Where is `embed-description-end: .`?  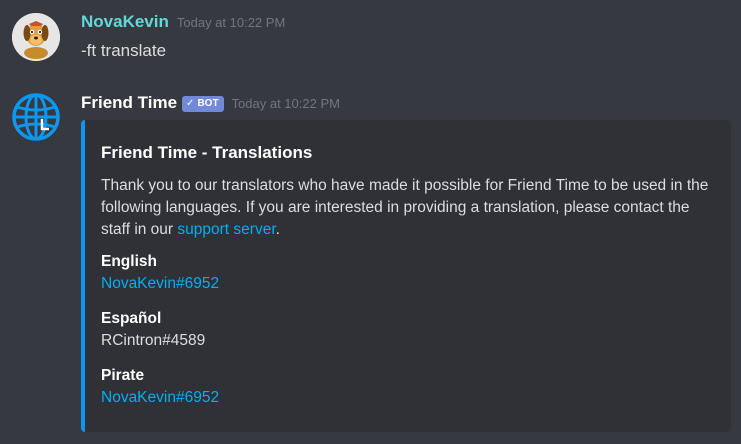
embed-description-end: . is located at coordinates (277, 229).